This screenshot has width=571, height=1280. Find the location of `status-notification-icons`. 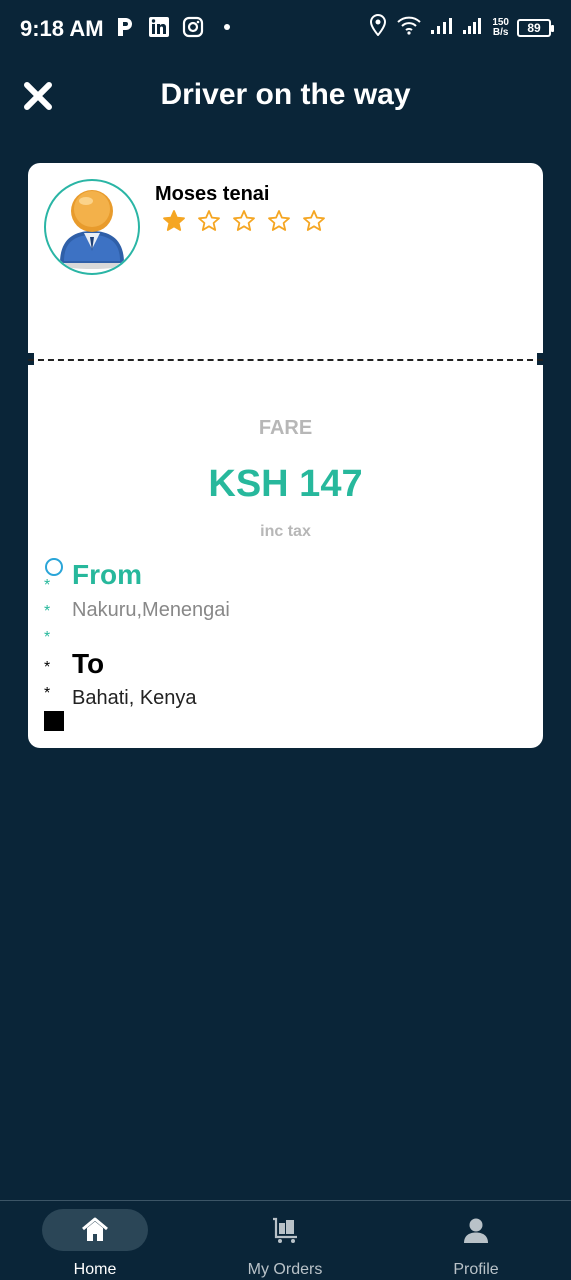

status-notification-icons is located at coordinates (176, 27).